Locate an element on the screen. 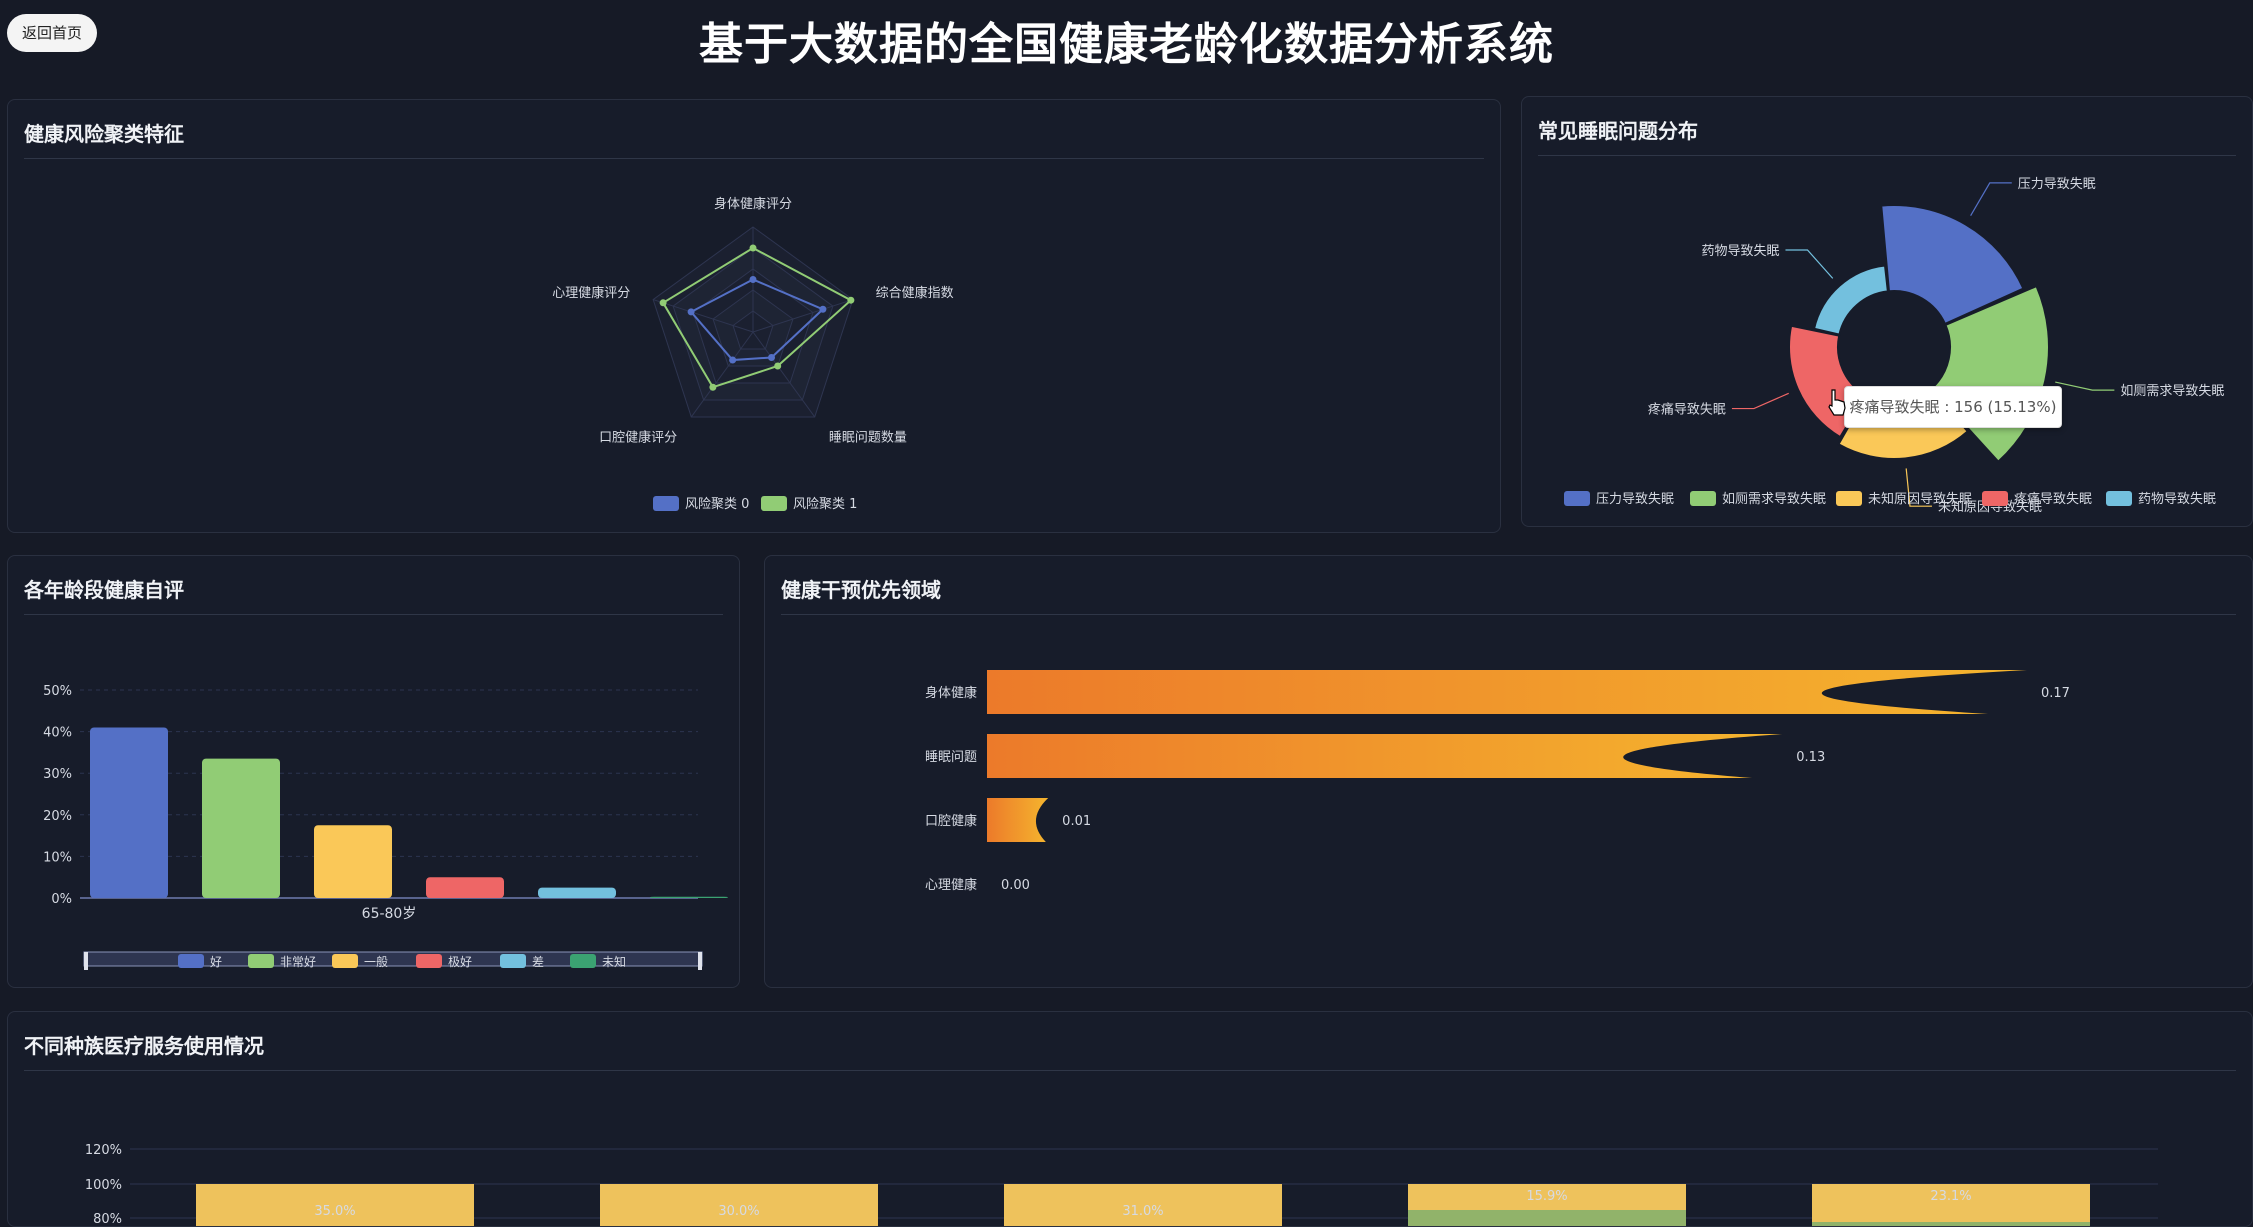 Image resolution: width=2253 pixels, height=1227 pixels. legend-label: 差 is located at coordinates (538, 962).